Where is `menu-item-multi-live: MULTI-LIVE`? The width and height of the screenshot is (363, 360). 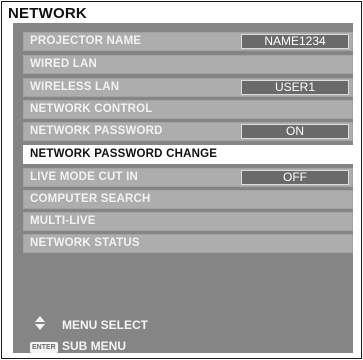 menu-item-multi-live: MULTI-LIVE is located at coordinates (188, 221).